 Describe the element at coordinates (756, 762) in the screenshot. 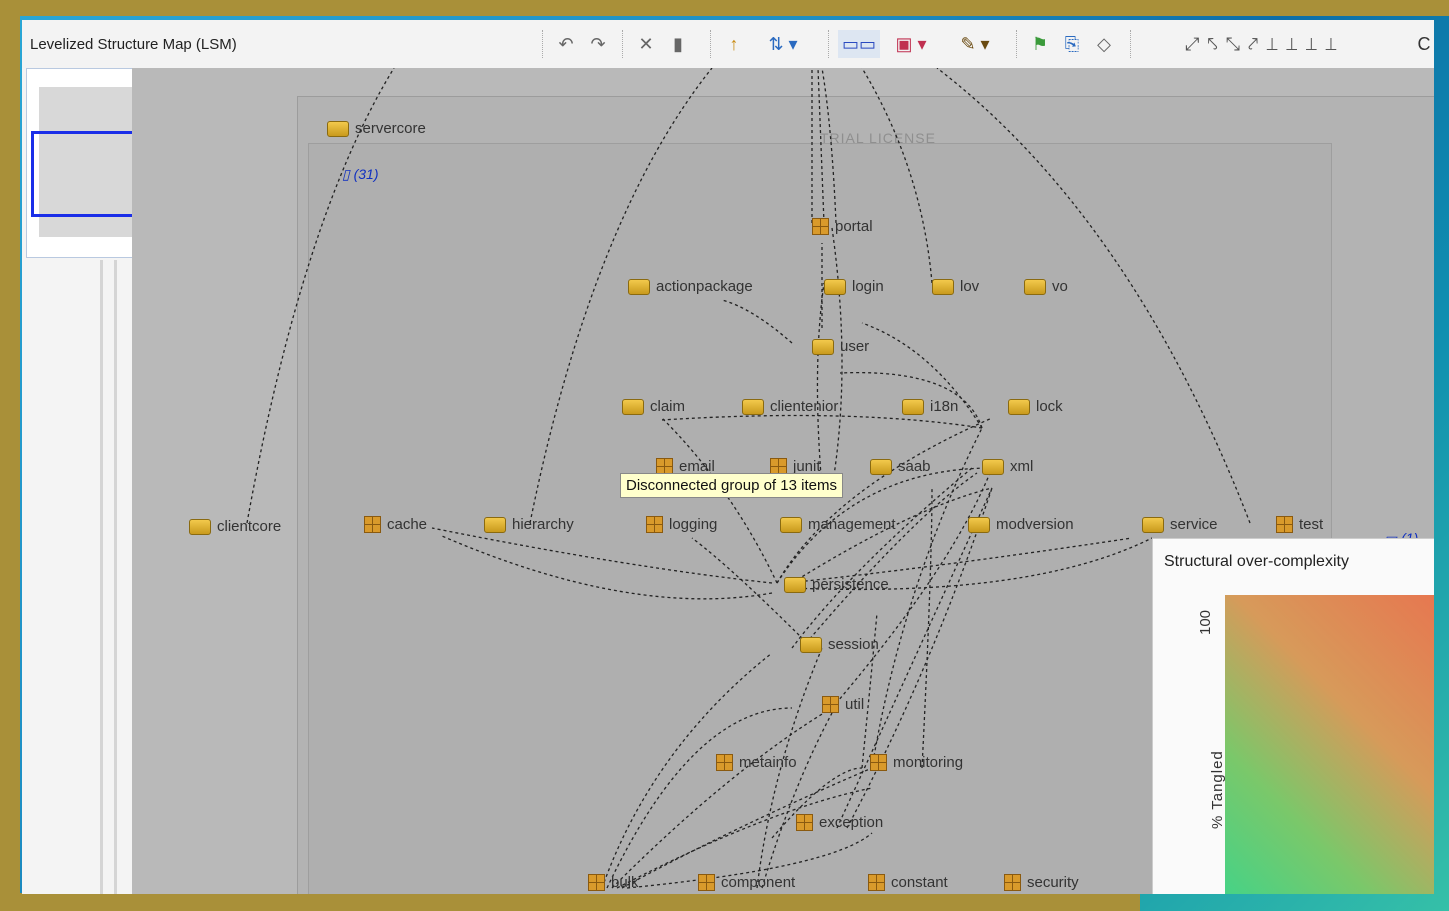

I see `node-metainfo: metainfo` at that location.